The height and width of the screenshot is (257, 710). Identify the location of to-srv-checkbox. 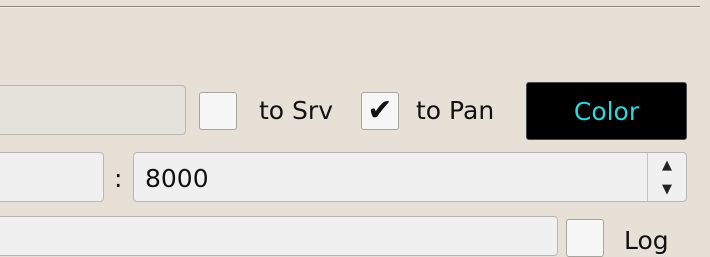
(218, 111).